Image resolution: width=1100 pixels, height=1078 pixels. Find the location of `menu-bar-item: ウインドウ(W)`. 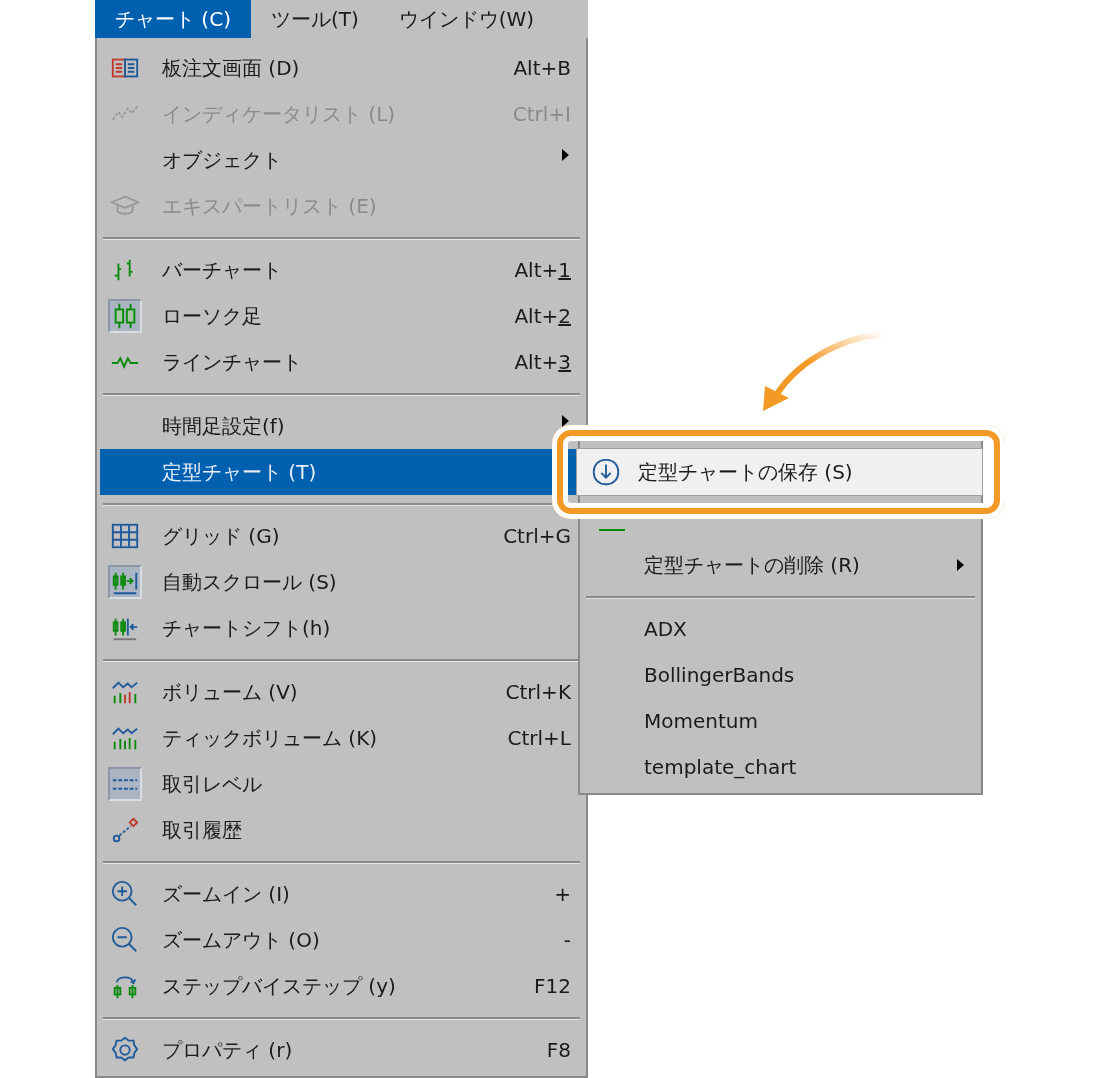

menu-bar-item: ウインドウ(W) is located at coordinates (466, 19).